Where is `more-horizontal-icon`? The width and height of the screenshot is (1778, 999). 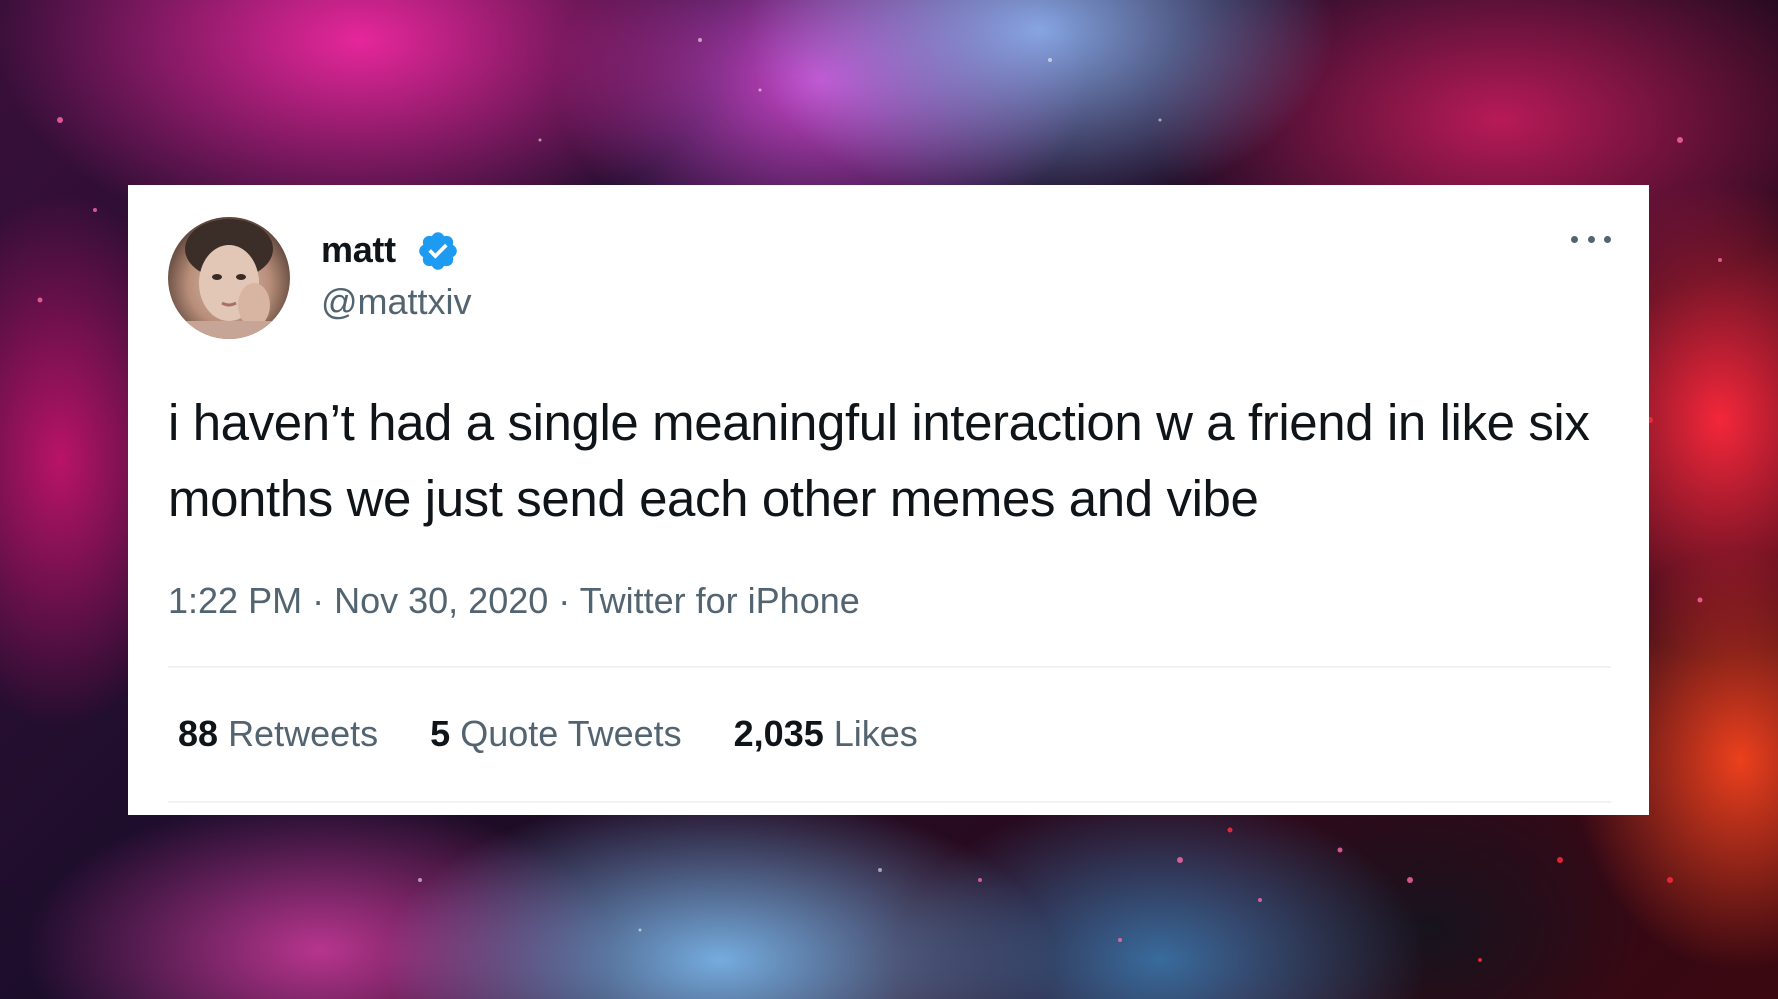
more-horizontal-icon is located at coordinates (1591, 239).